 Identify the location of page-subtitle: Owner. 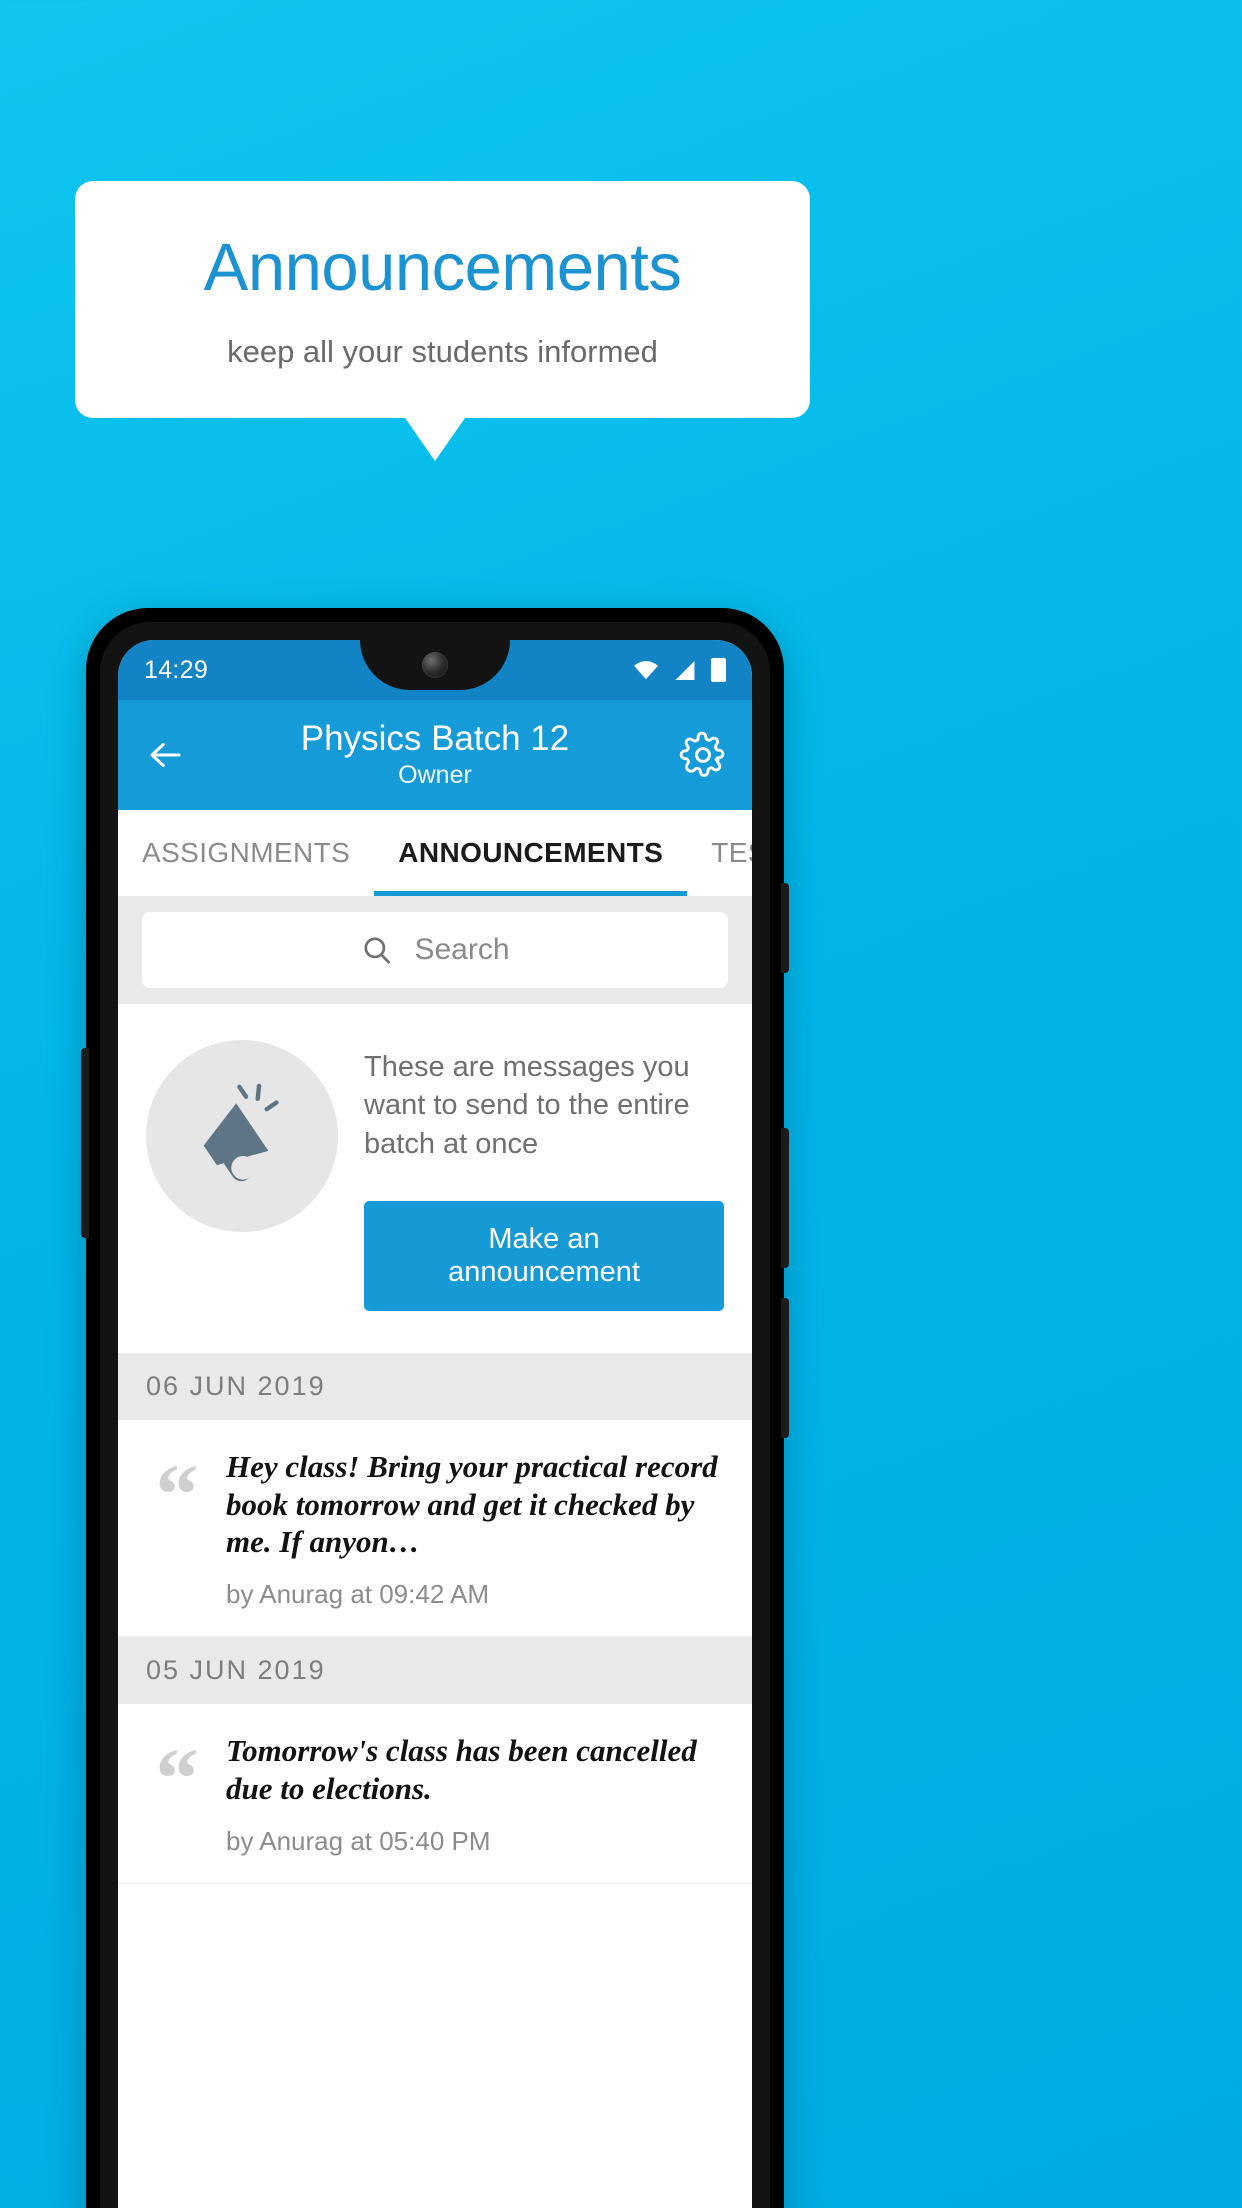
(435, 774).